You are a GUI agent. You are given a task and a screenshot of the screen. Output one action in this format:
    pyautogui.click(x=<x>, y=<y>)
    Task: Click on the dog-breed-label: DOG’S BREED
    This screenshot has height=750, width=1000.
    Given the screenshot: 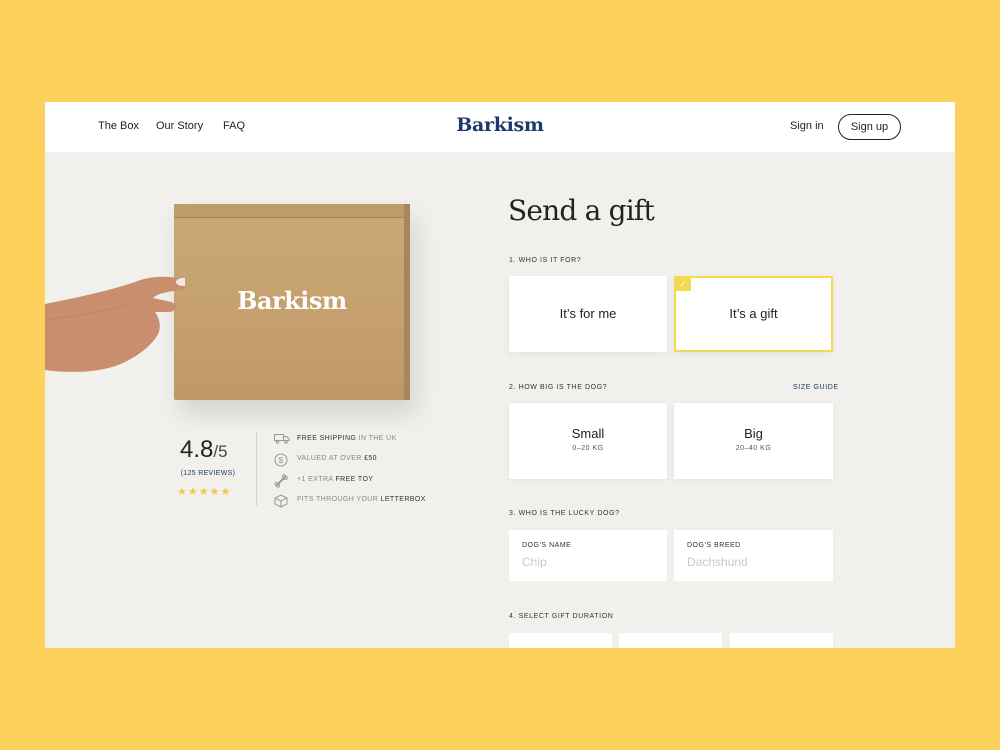 What is the action you would take?
    pyautogui.click(x=714, y=545)
    